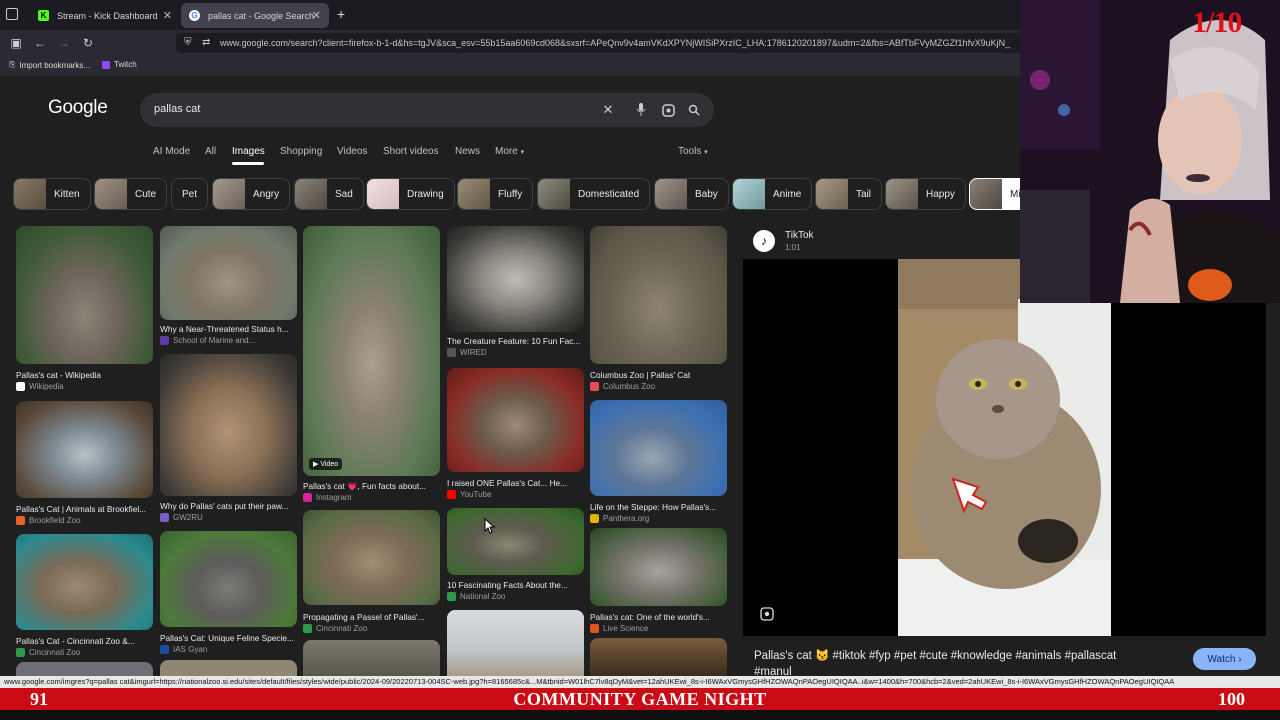 The width and height of the screenshot is (1280, 720). Describe the element at coordinates (994, 194) in the screenshot. I see `chip-more: Mi` at that location.